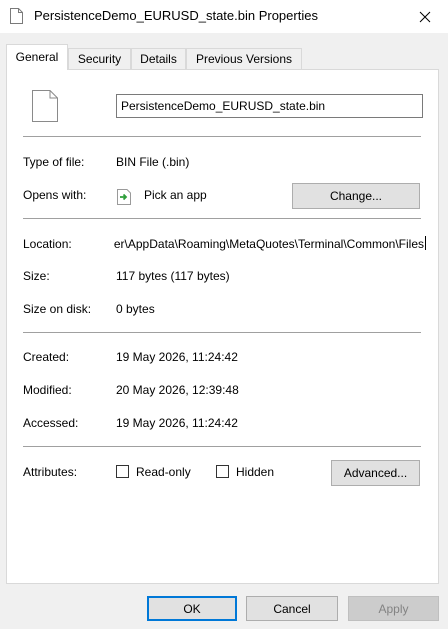 The width and height of the screenshot is (448, 629). Describe the element at coordinates (124, 197) in the screenshot. I see `pick-app-icon` at that location.